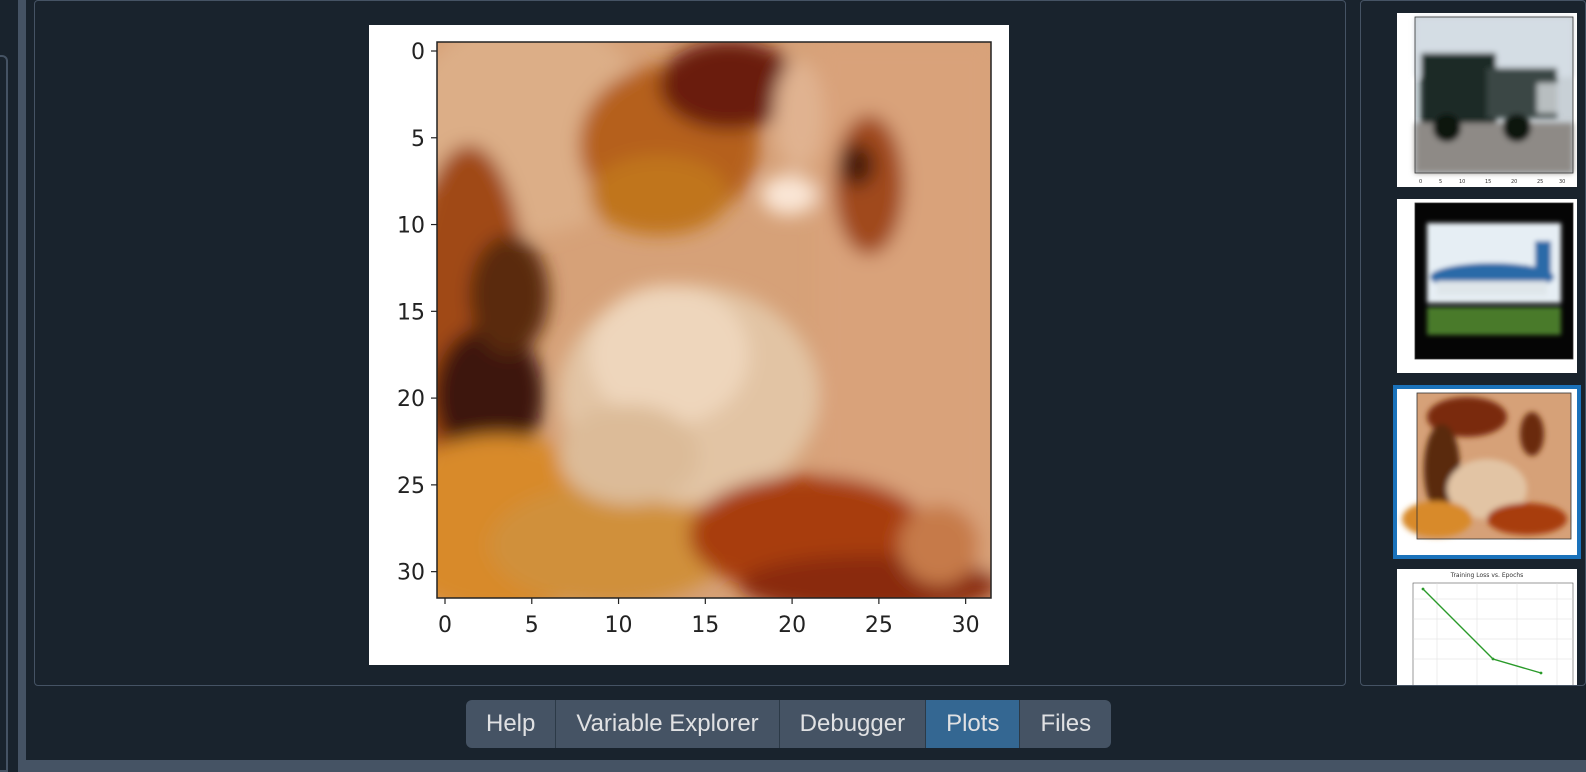 Image resolution: width=1586 pixels, height=772 pixels. I want to click on y-axis: 0 5 10 15 20 25 30, so click(417, 313).